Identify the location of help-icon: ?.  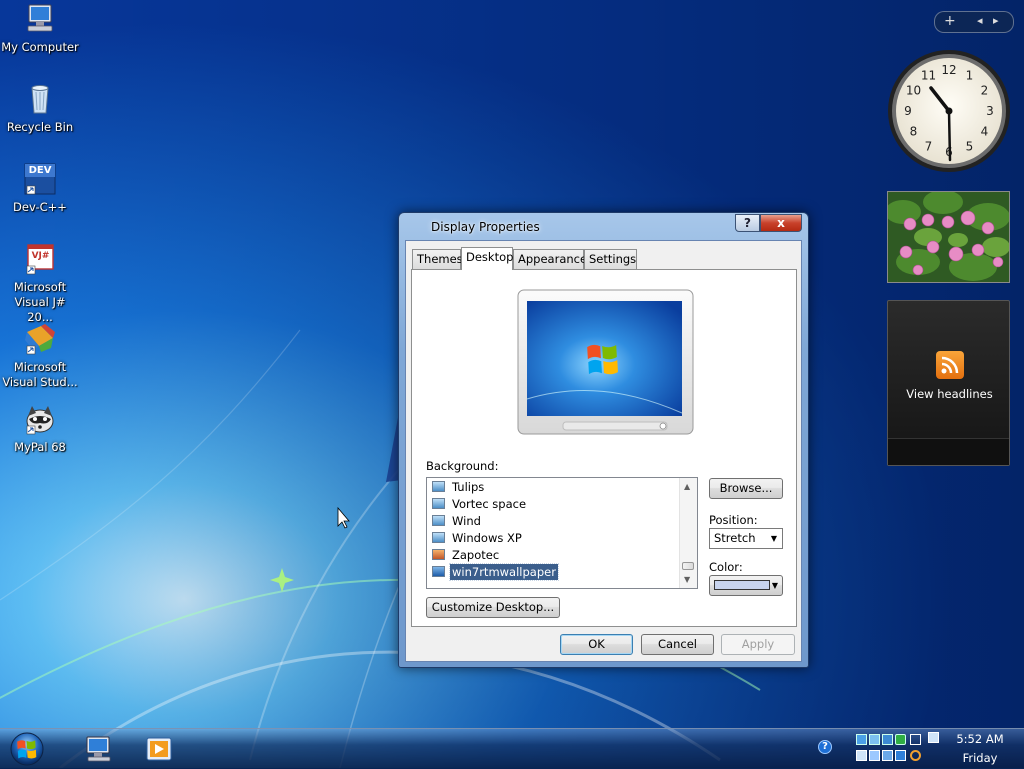
(747, 223).